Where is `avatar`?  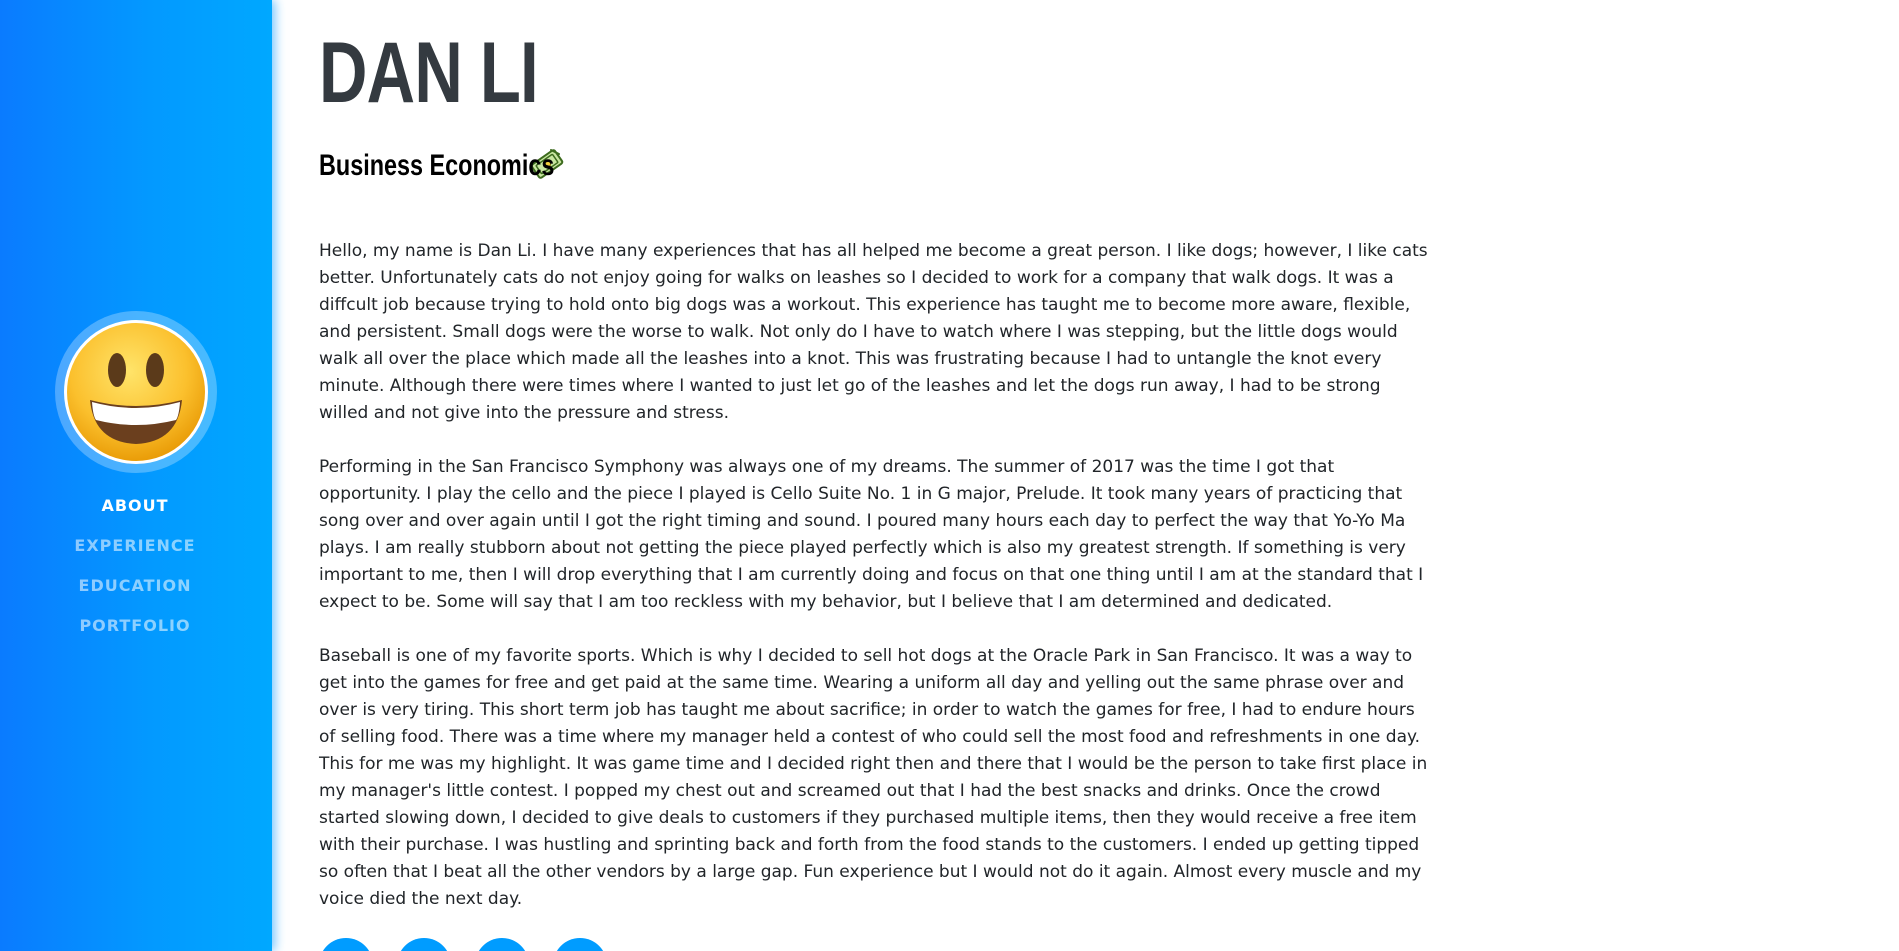
avatar is located at coordinates (136, 392).